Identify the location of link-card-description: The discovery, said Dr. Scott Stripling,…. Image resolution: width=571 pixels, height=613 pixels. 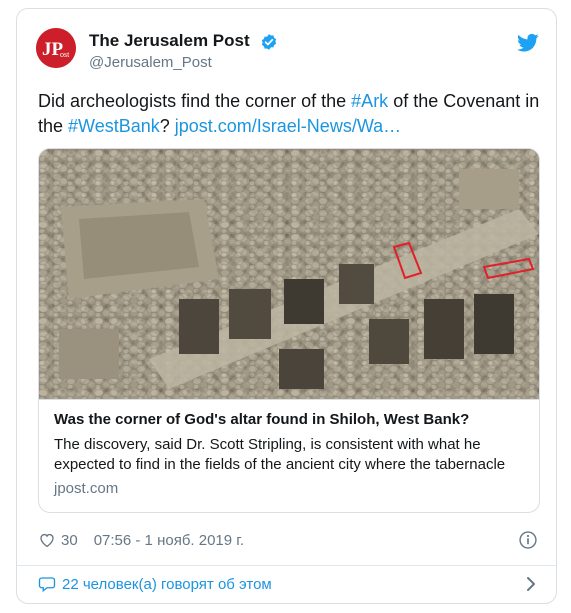
(280, 454).